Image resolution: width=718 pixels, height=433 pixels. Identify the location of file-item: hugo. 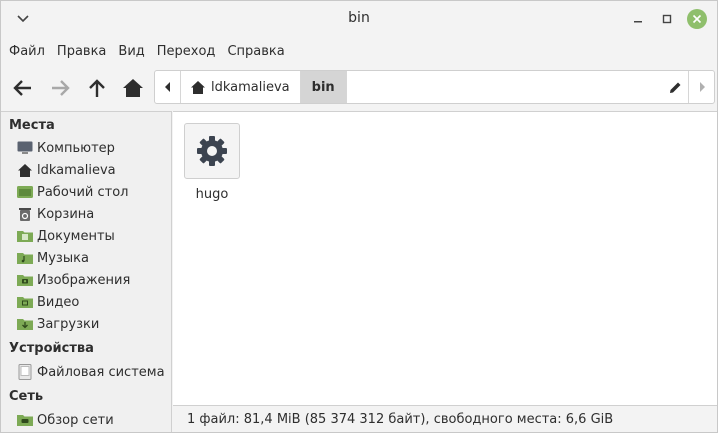
(212, 162).